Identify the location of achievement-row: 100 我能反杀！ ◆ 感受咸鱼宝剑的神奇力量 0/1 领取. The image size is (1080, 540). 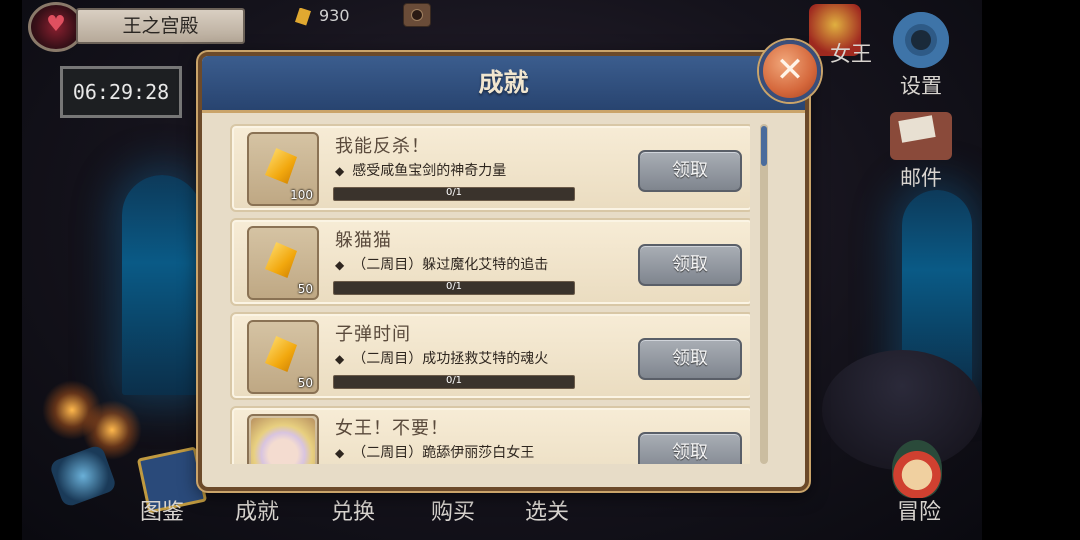
(490, 168).